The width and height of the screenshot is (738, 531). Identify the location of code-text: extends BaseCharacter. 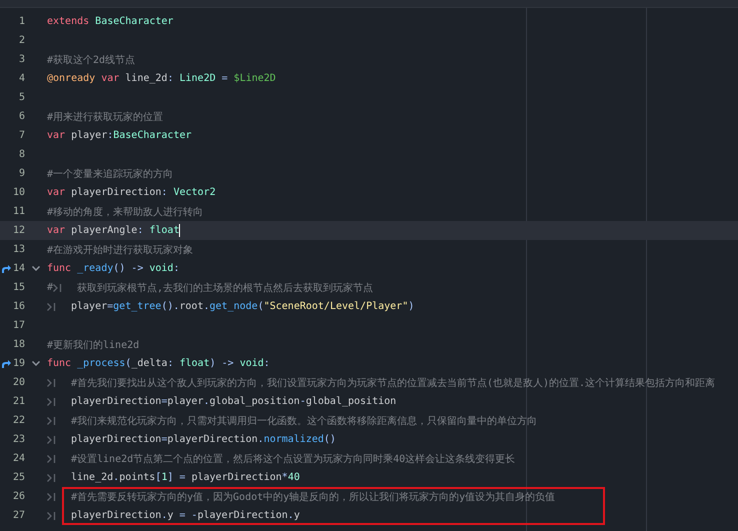
(110, 21).